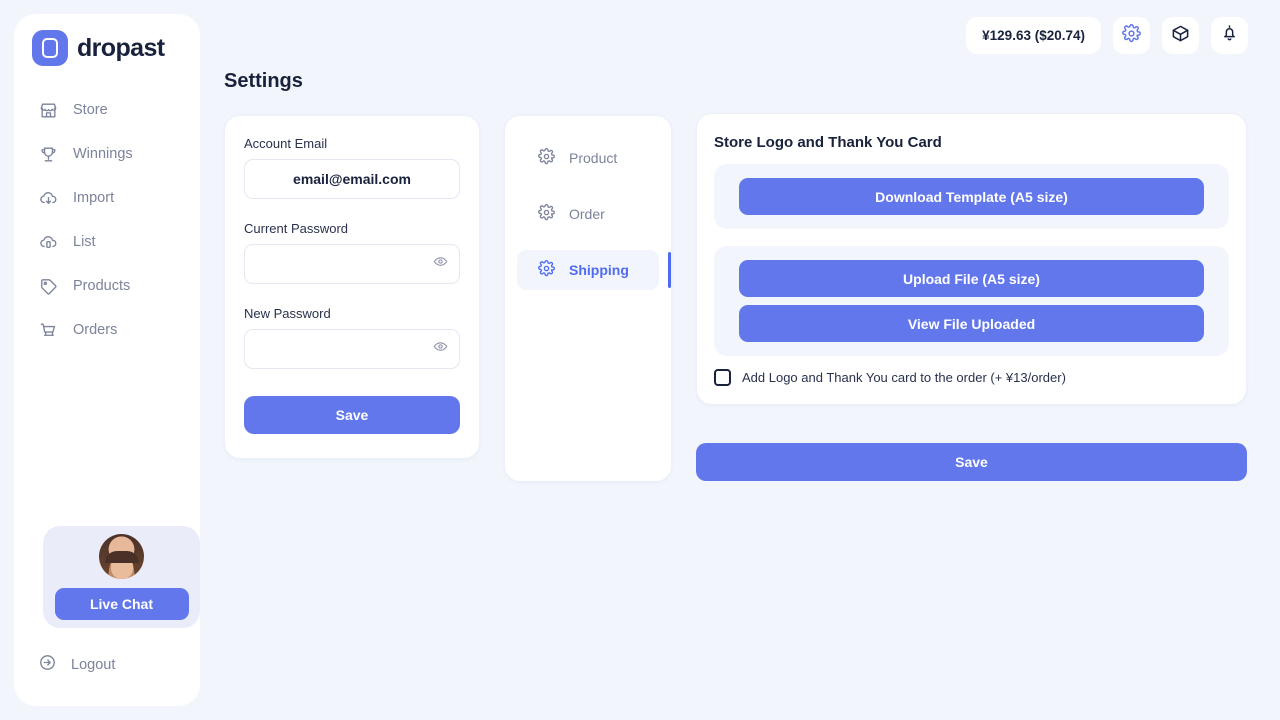 This screenshot has height=720, width=1280. What do you see at coordinates (971, 323) in the screenshot?
I see `view-file-button: View File Uploaded` at bounding box center [971, 323].